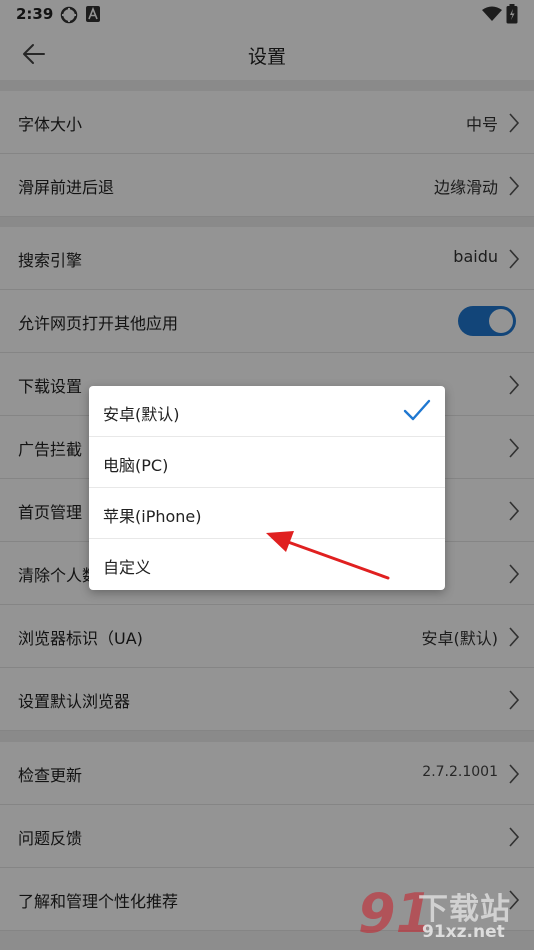 The image size is (534, 950). Describe the element at coordinates (152, 516) in the screenshot. I see `ua-option-label: 苹果(iPhone)` at that location.